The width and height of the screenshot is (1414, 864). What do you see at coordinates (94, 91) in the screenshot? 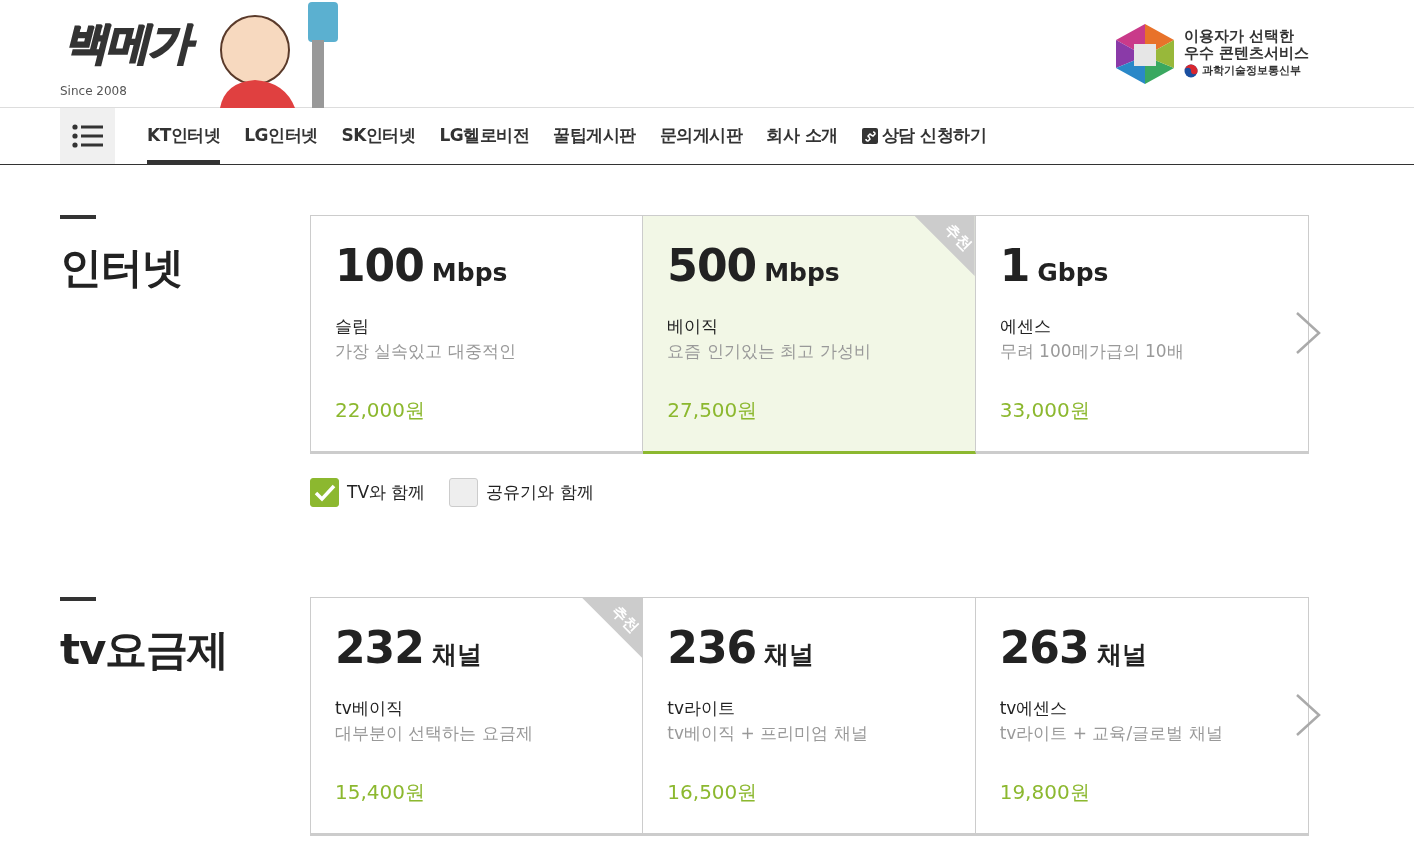
I see `since-label: Since 2008` at bounding box center [94, 91].